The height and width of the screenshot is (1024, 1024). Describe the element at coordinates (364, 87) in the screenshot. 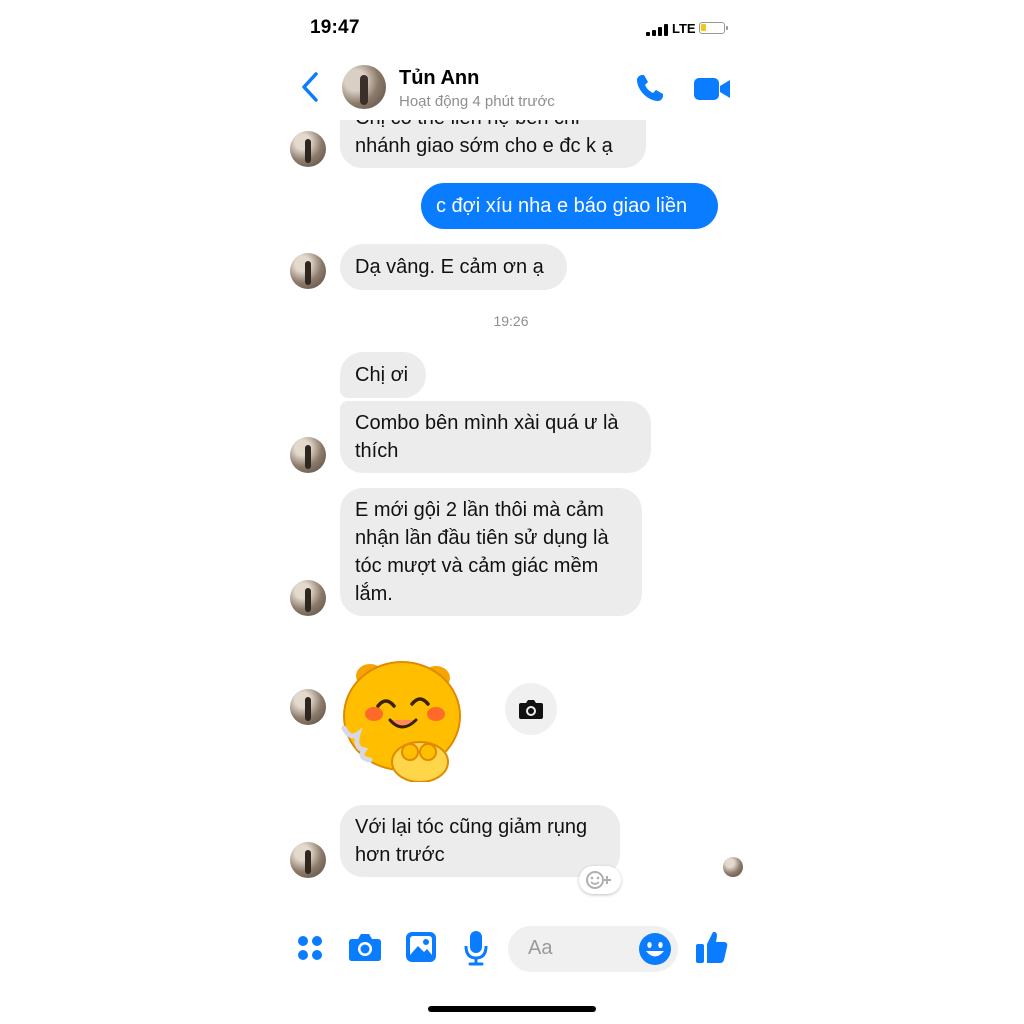

I see `contact-avatar` at that location.